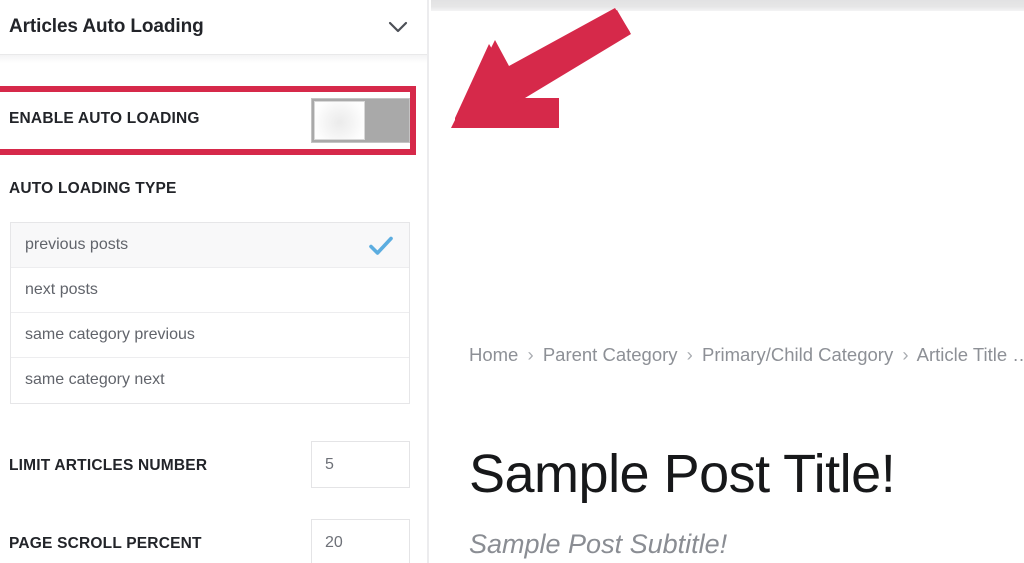 This screenshot has height=563, width=1024. I want to click on list-item: same category next, so click(210, 380).